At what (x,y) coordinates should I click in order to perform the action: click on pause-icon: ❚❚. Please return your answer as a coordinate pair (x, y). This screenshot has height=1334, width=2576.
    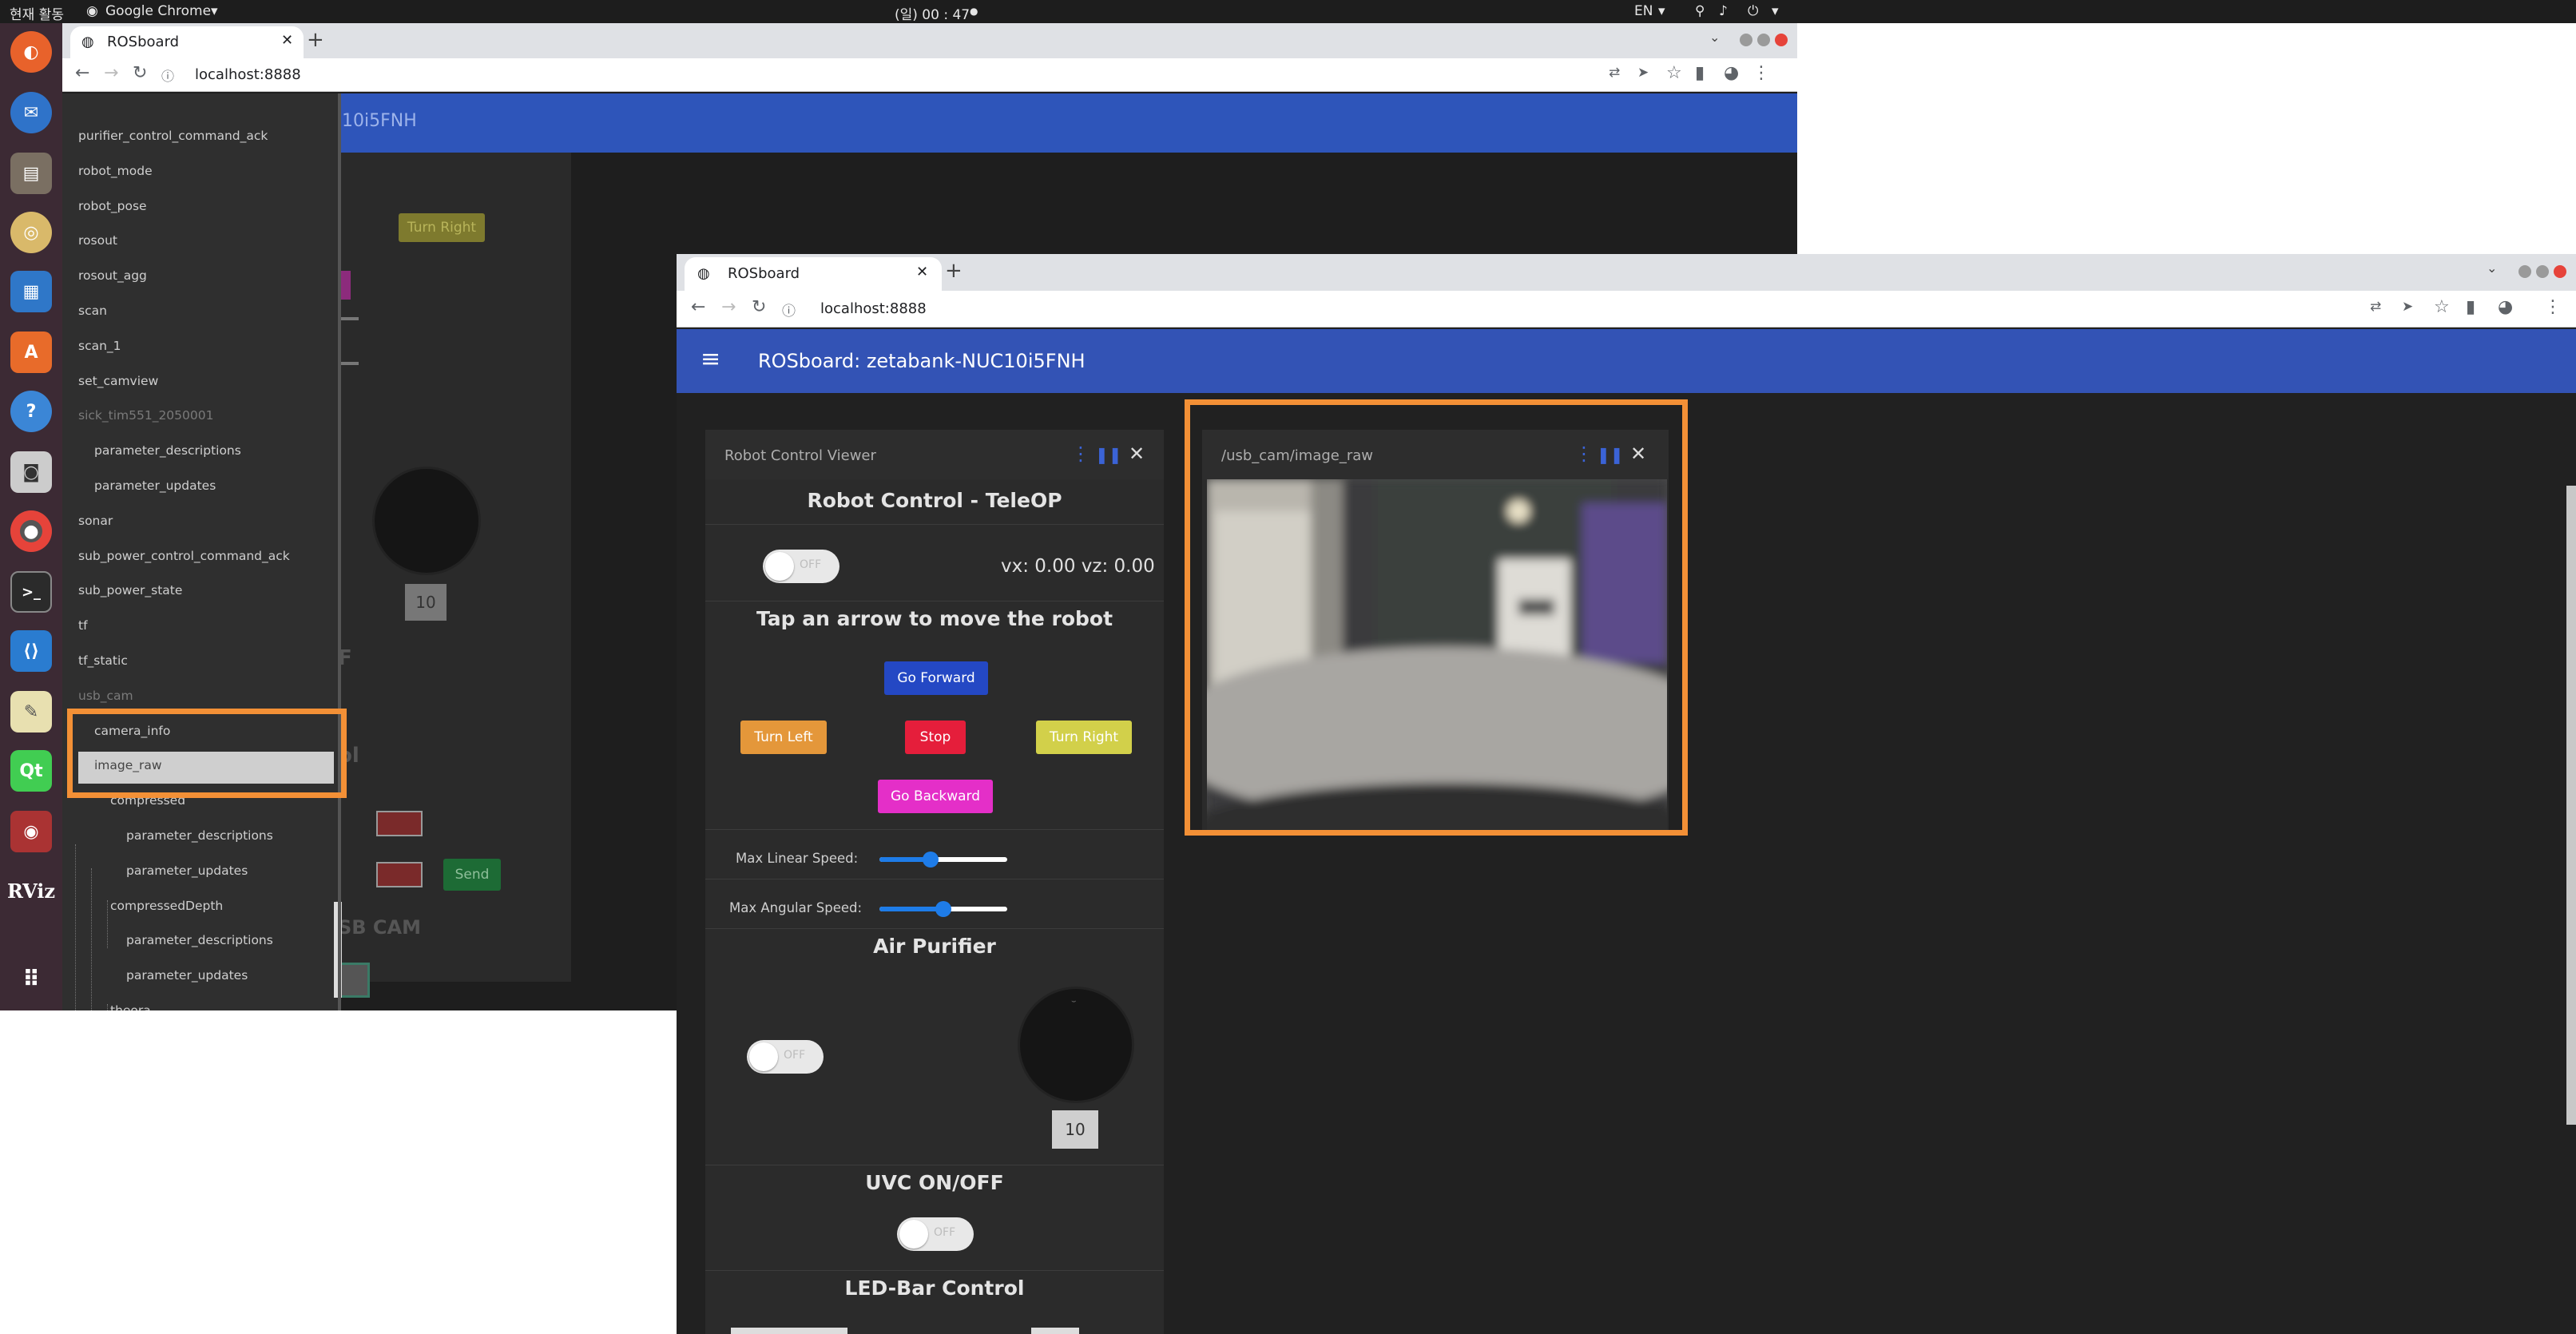
    Looking at the image, I should click on (1108, 454).